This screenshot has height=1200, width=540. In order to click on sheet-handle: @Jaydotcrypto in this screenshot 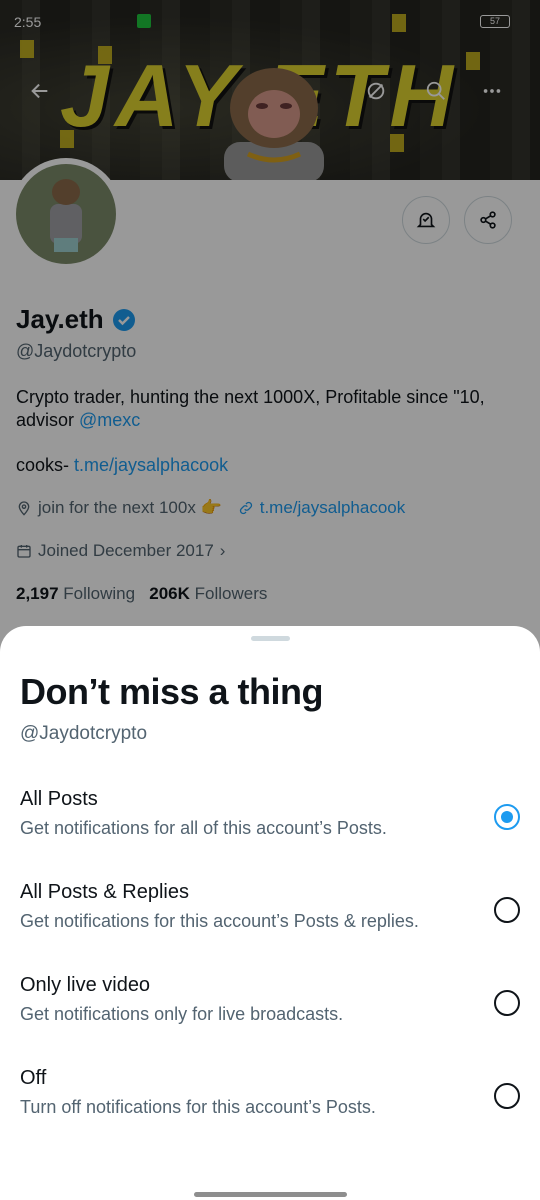, I will do `click(84, 733)`.